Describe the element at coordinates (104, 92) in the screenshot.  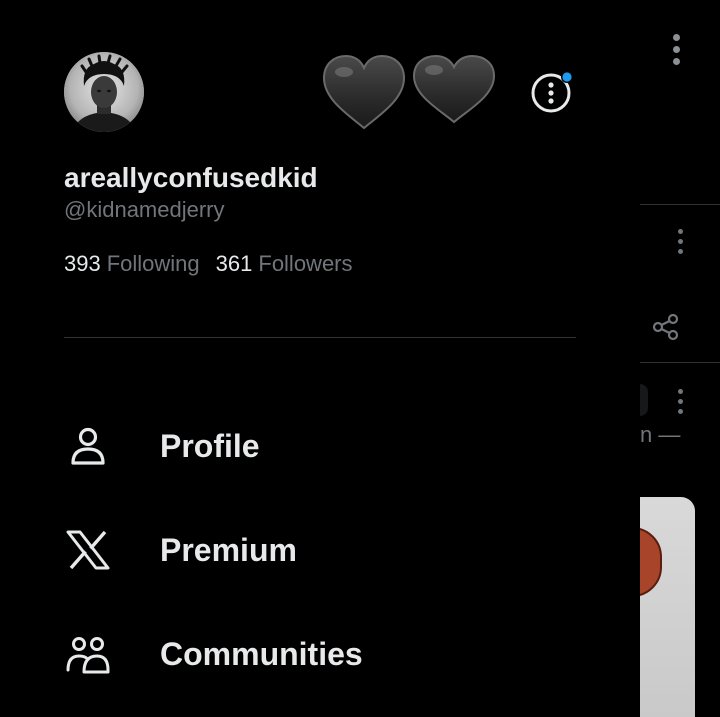
I see `avatar` at that location.